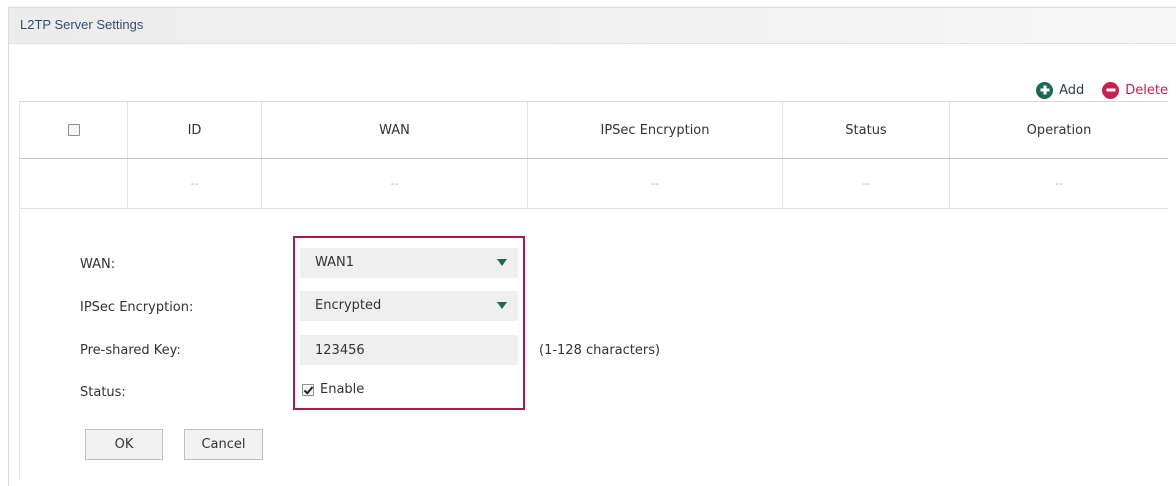 This screenshot has height=486, width=1176. What do you see at coordinates (600, 350) in the screenshot?
I see `pre-shared-key-hint: (1-128 characters)` at bounding box center [600, 350].